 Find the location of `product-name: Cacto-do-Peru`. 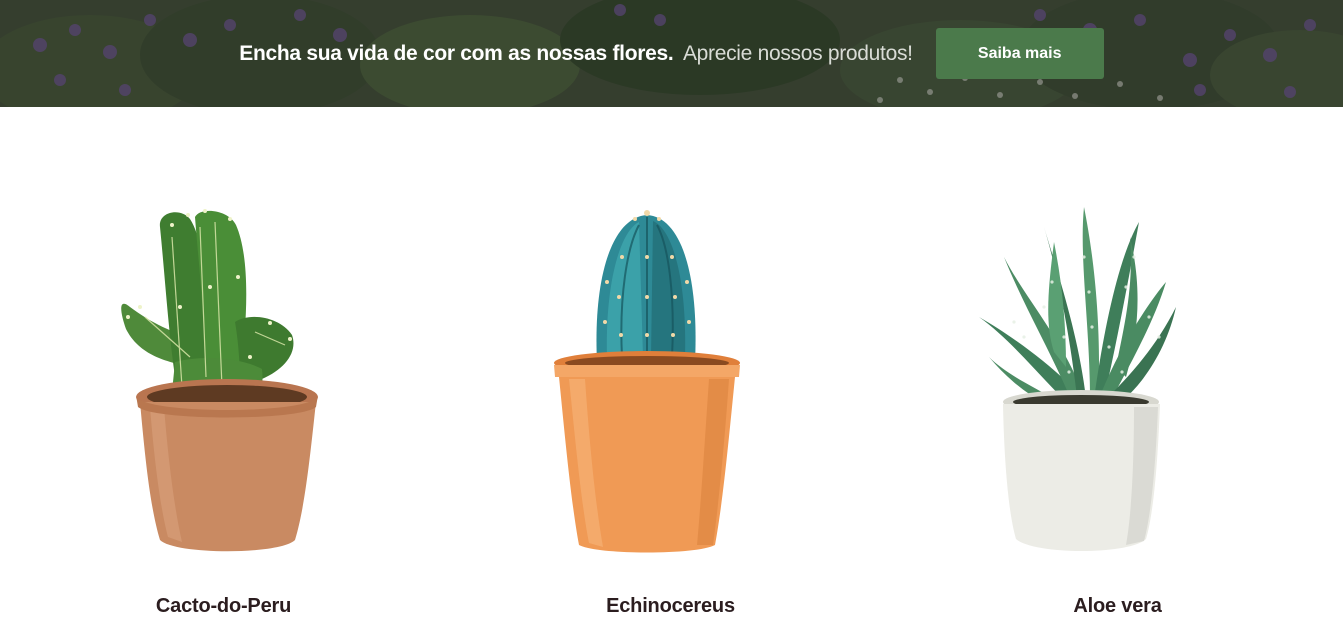

product-name: Cacto-do-Peru is located at coordinates (223, 606).